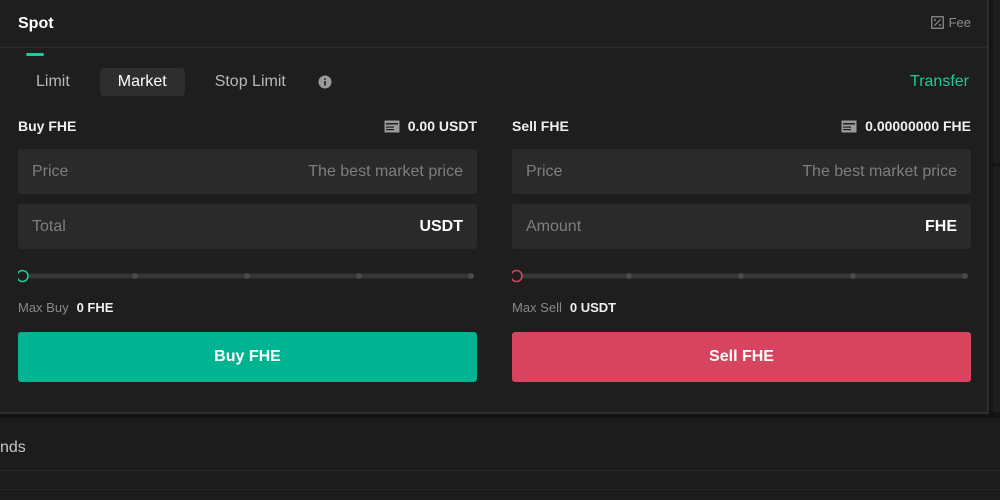 Image resolution: width=1000 pixels, height=500 pixels. Describe the element at coordinates (741, 126) in the screenshot. I see `sell-header: Sell FHE 0.00000000 FHE` at that location.